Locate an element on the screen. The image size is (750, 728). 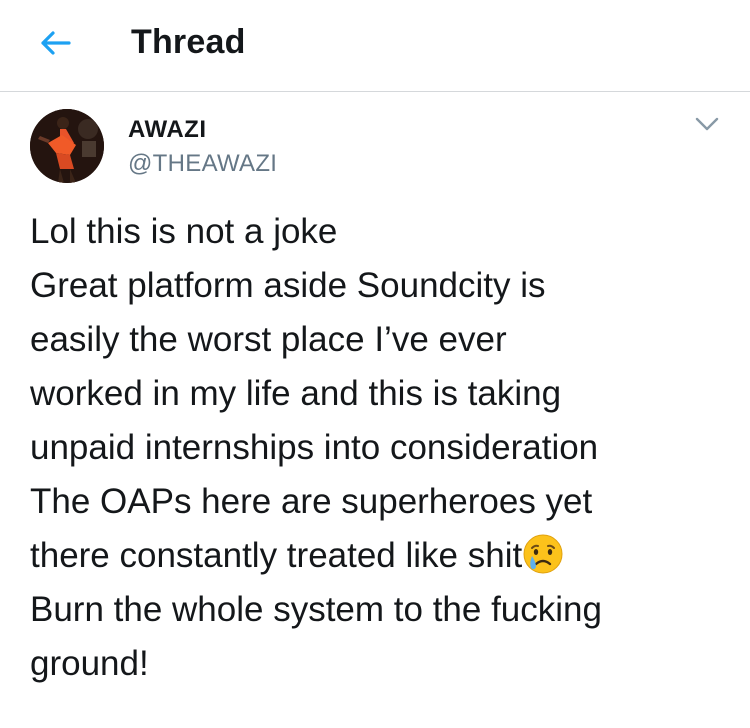
chevron-down-icon is located at coordinates (707, 124).